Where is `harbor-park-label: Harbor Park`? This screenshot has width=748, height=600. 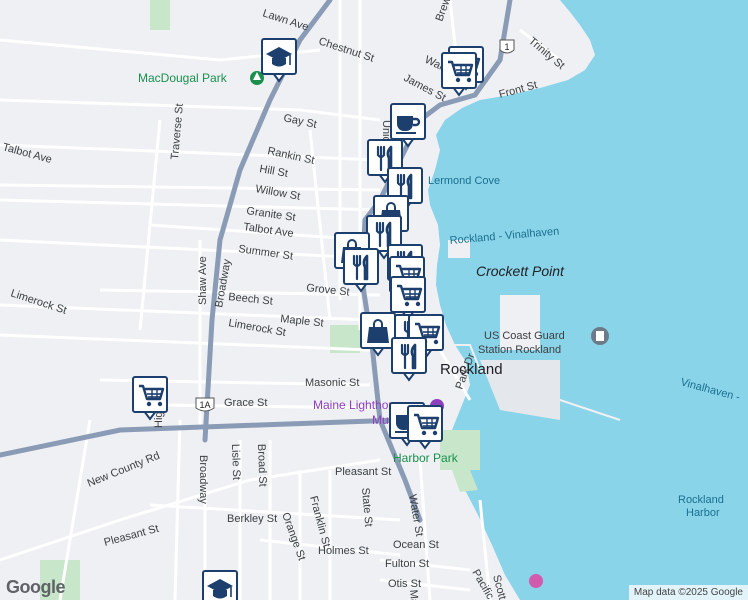 harbor-park-label: Harbor Park is located at coordinates (426, 458).